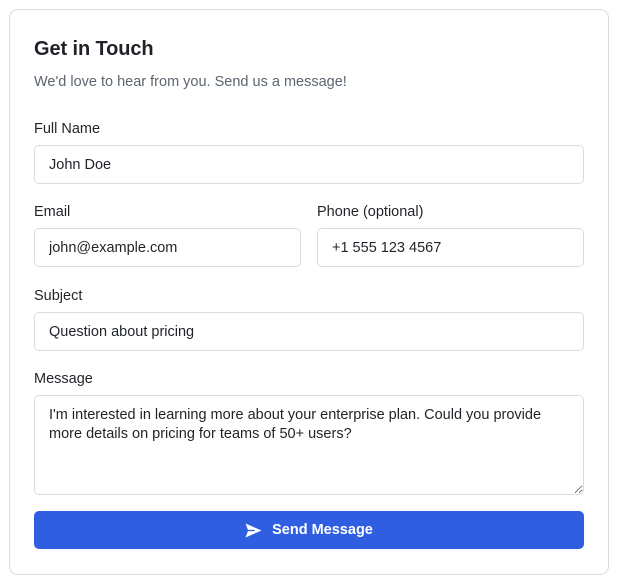 The image size is (617, 584). I want to click on phone-label: Phone (optional), so click(370, 212).